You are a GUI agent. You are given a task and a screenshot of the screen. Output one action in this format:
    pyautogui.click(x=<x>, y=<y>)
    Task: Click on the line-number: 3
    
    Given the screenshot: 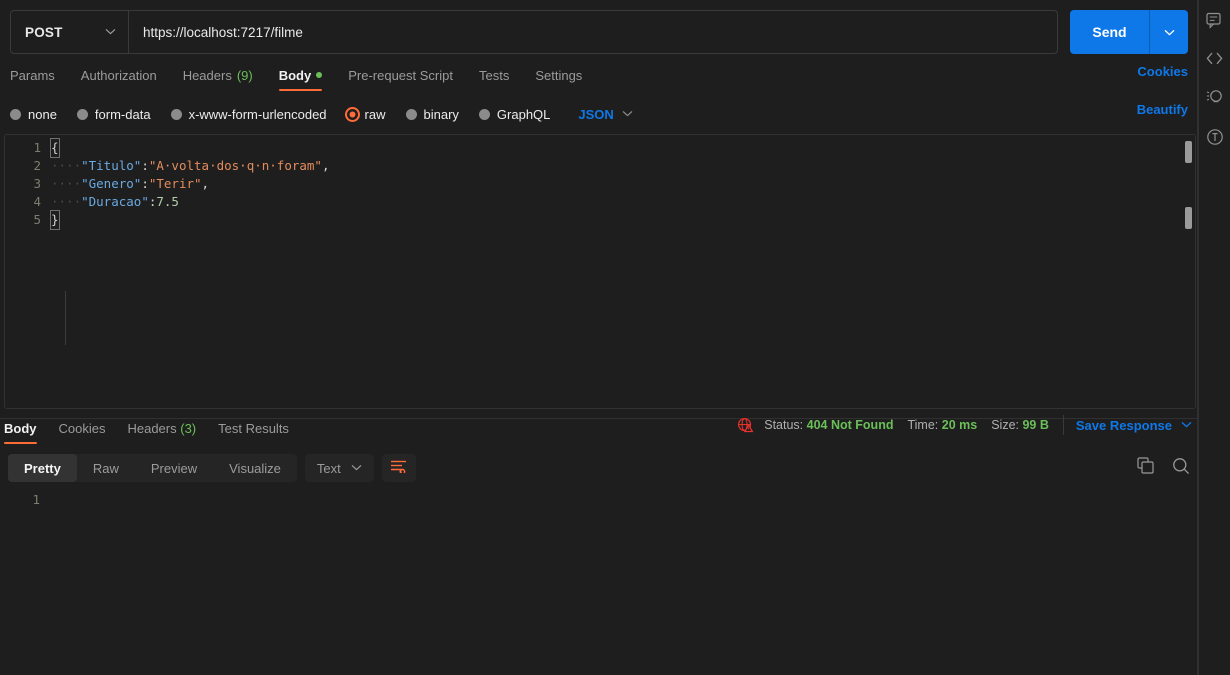 What is the action you would take?
    pyautogui.click(x=37, y=183)
    